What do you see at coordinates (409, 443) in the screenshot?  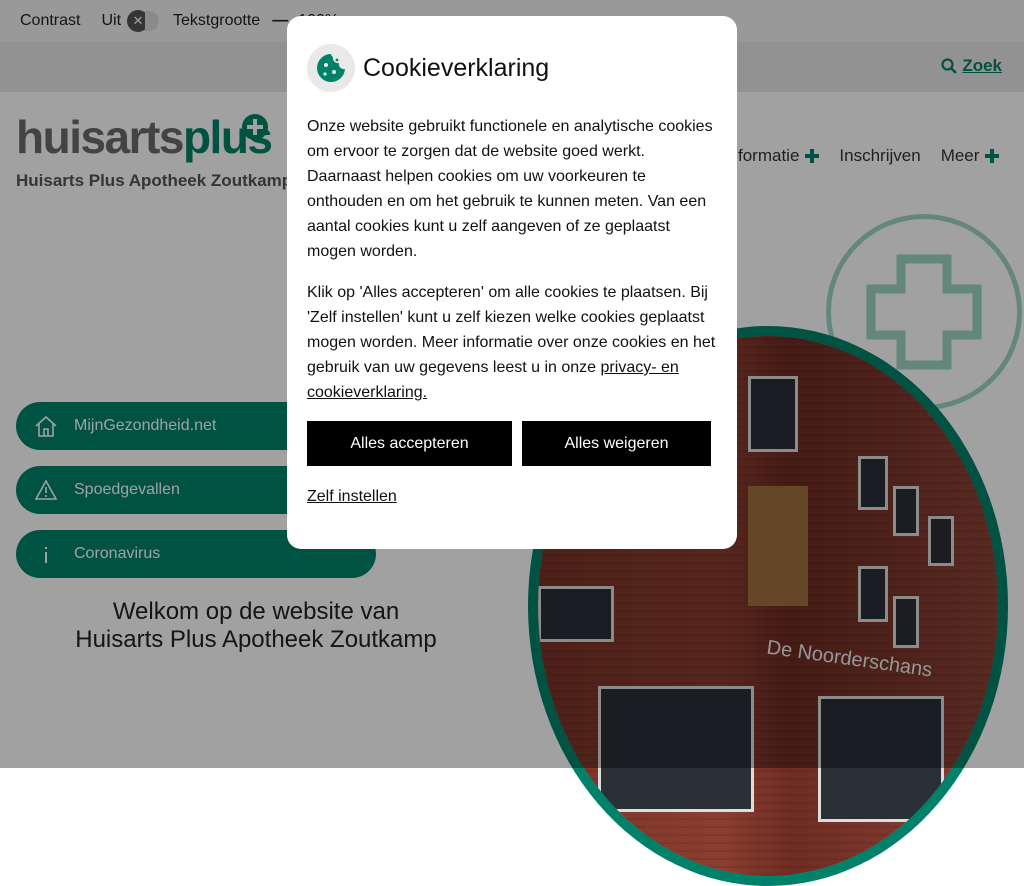 I see `accept-all-button: Alles accepteren` at bounding box center [409, 443].